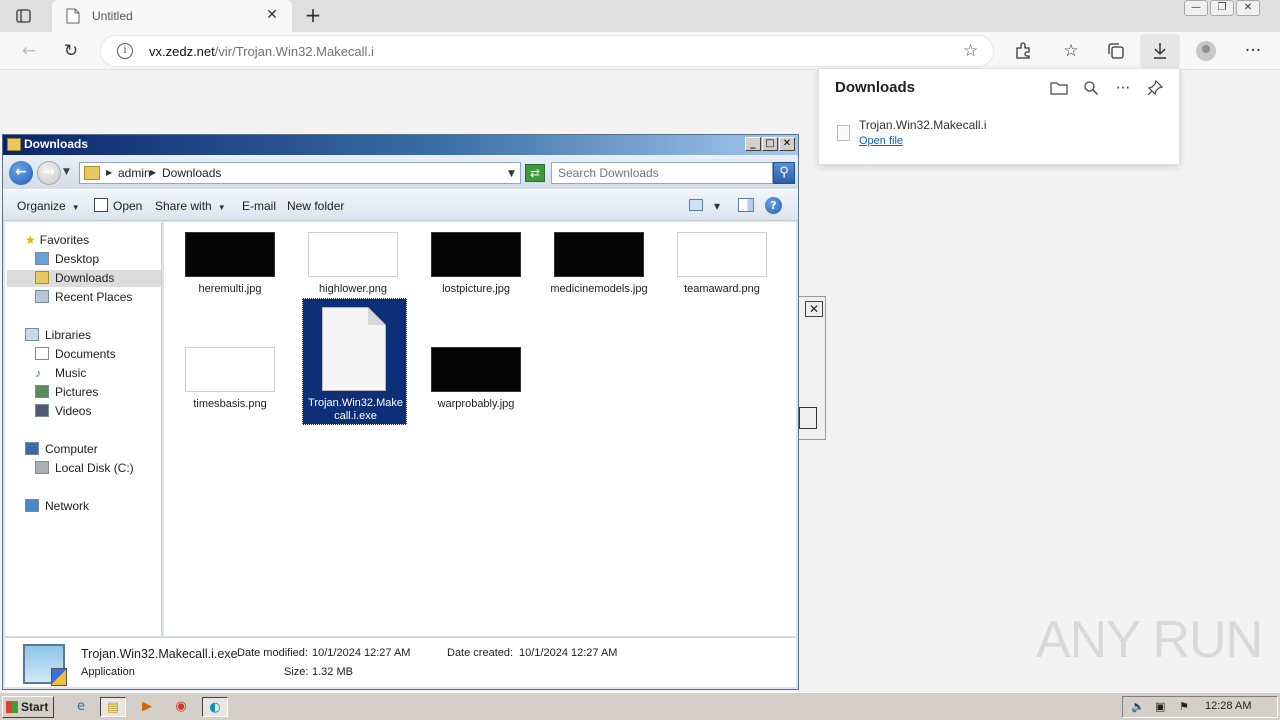 The width and height of the screenshot is (1280, 720). What do you see at coordinates (722, 263) in the screenshot?
I see `file-item: teamaward.png` at bounding box center [722, 263].